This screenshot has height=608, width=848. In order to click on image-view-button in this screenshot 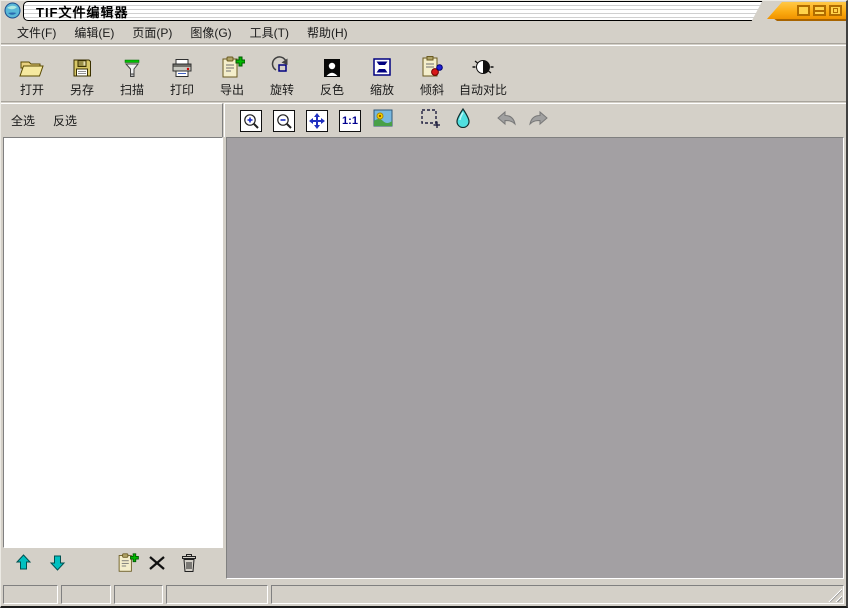, I will do `click(383, 121)`.